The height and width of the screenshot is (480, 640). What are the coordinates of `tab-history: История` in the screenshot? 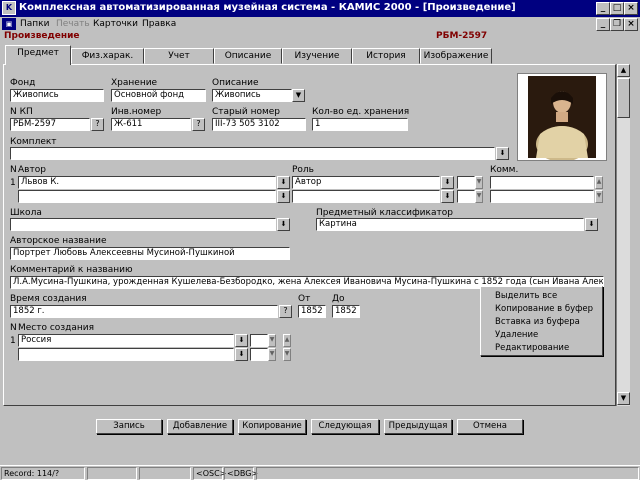 It's located at (386, 56).